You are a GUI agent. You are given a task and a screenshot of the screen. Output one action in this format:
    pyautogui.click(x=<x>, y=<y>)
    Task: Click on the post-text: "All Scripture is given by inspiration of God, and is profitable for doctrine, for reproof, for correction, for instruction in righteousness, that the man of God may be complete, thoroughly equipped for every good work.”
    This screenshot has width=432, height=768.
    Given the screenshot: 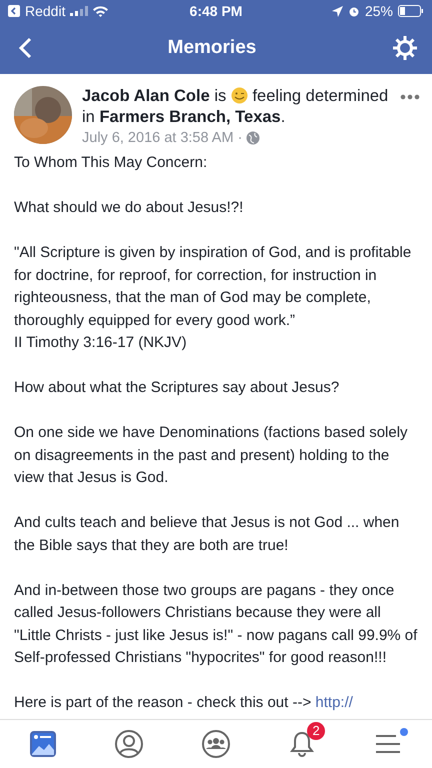 What is the action you would take?
    pyautogui.click(x=213, y=286)
    